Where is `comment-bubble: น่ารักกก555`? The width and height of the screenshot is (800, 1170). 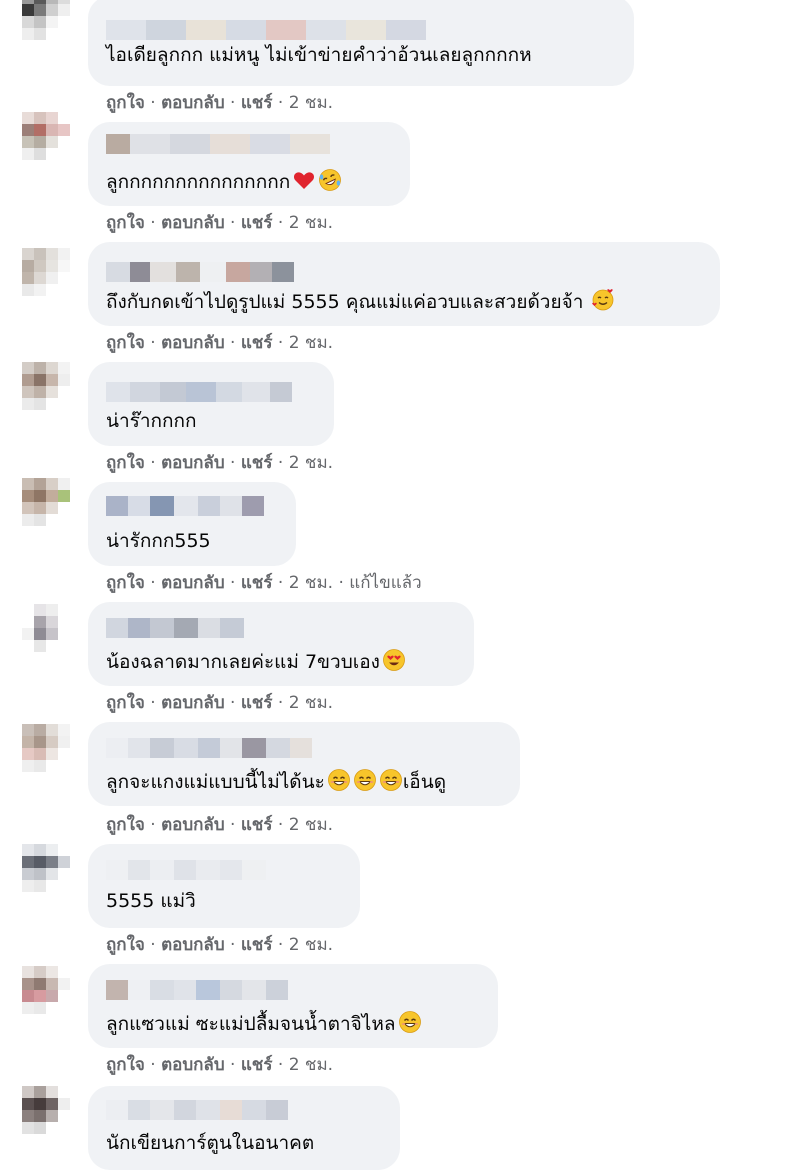 comment-bubble: น่ารักกก555 is located at coordinates (192, 524).